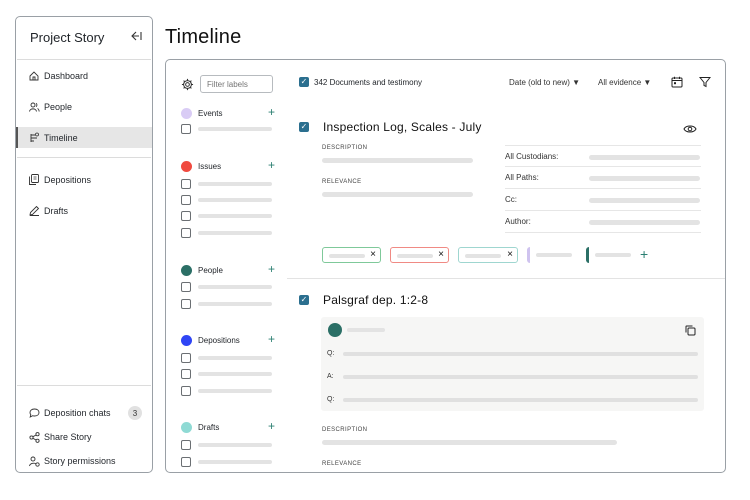  Describe the element at coordinates (415, 256) in the screenshot. I see `chip-text-placeholder` at that location.